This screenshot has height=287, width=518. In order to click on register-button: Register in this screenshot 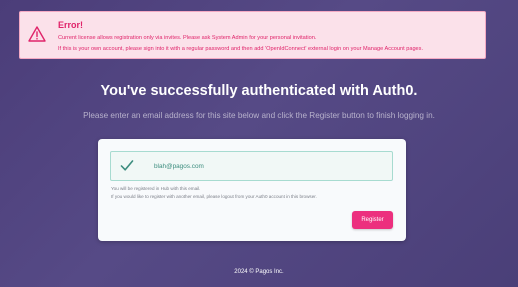, I will do `click(372, 220)`.